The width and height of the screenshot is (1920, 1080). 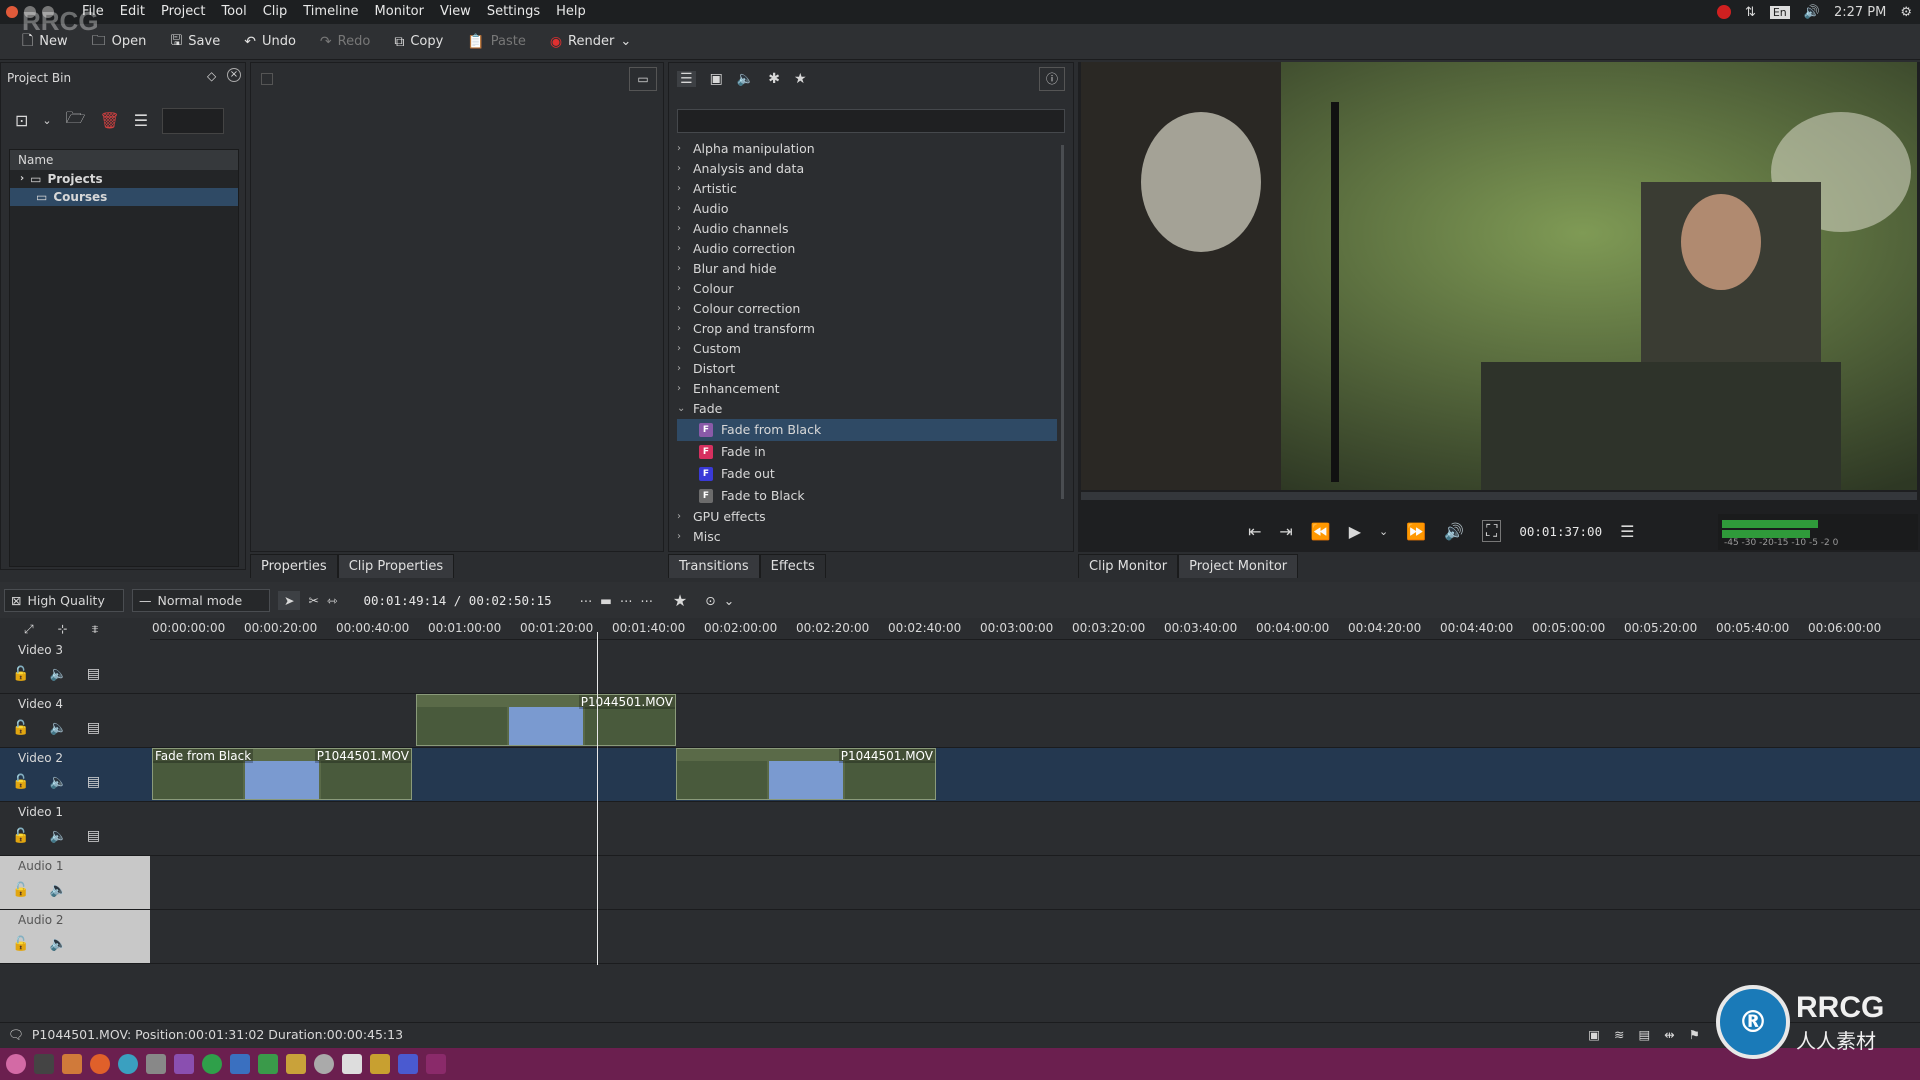 What do you see at coordinates (806, 774) in the screenshot?
I see `clip-v2b: P1044501.MOV` at bounding box center [806, 774].